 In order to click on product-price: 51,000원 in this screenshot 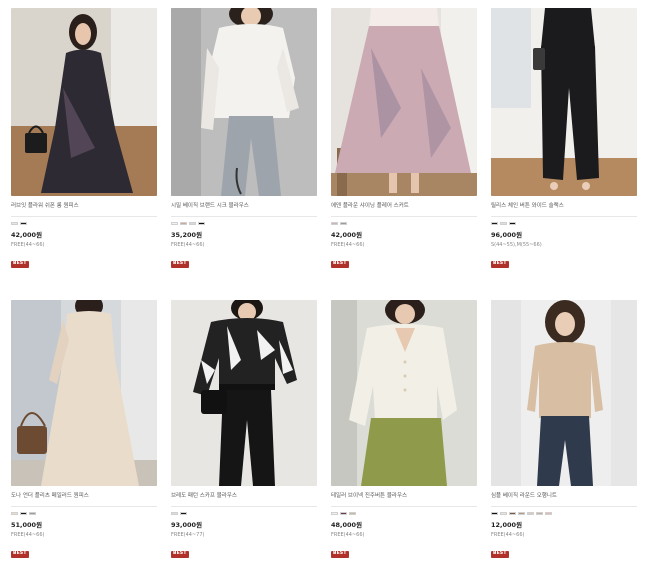, I will do `click(27, 525)`.